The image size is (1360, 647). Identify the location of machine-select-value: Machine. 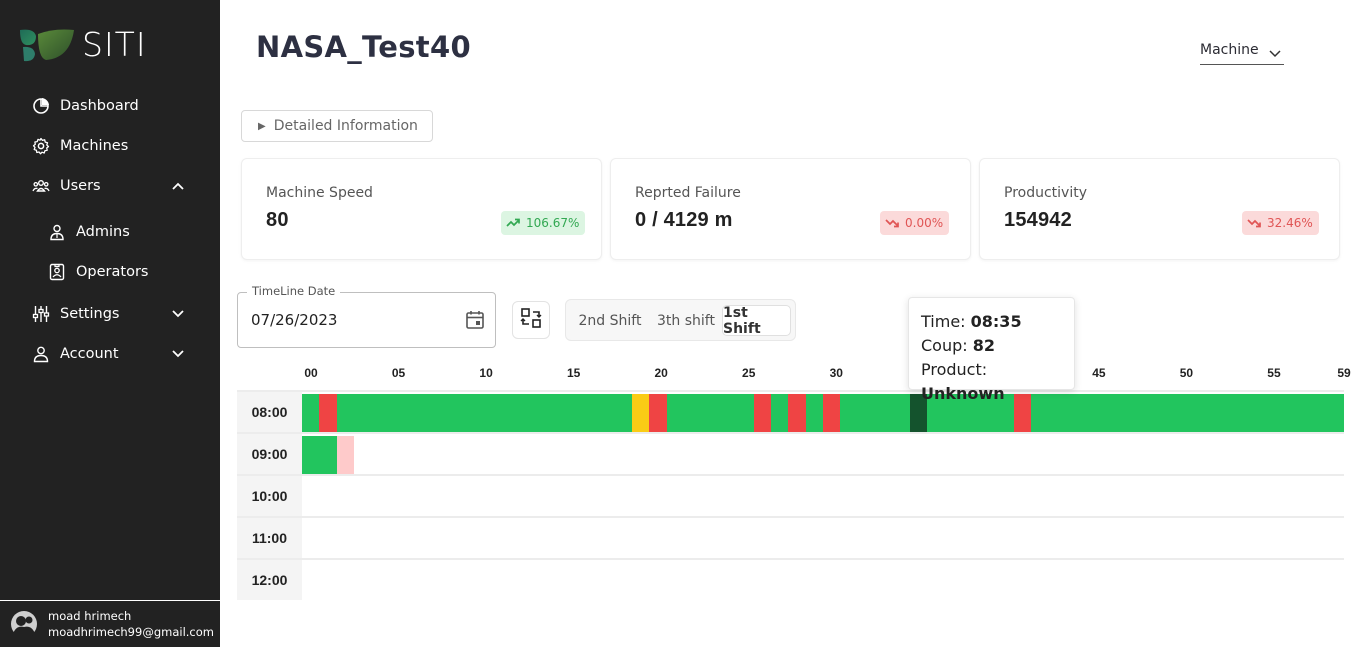
(1229, 50).